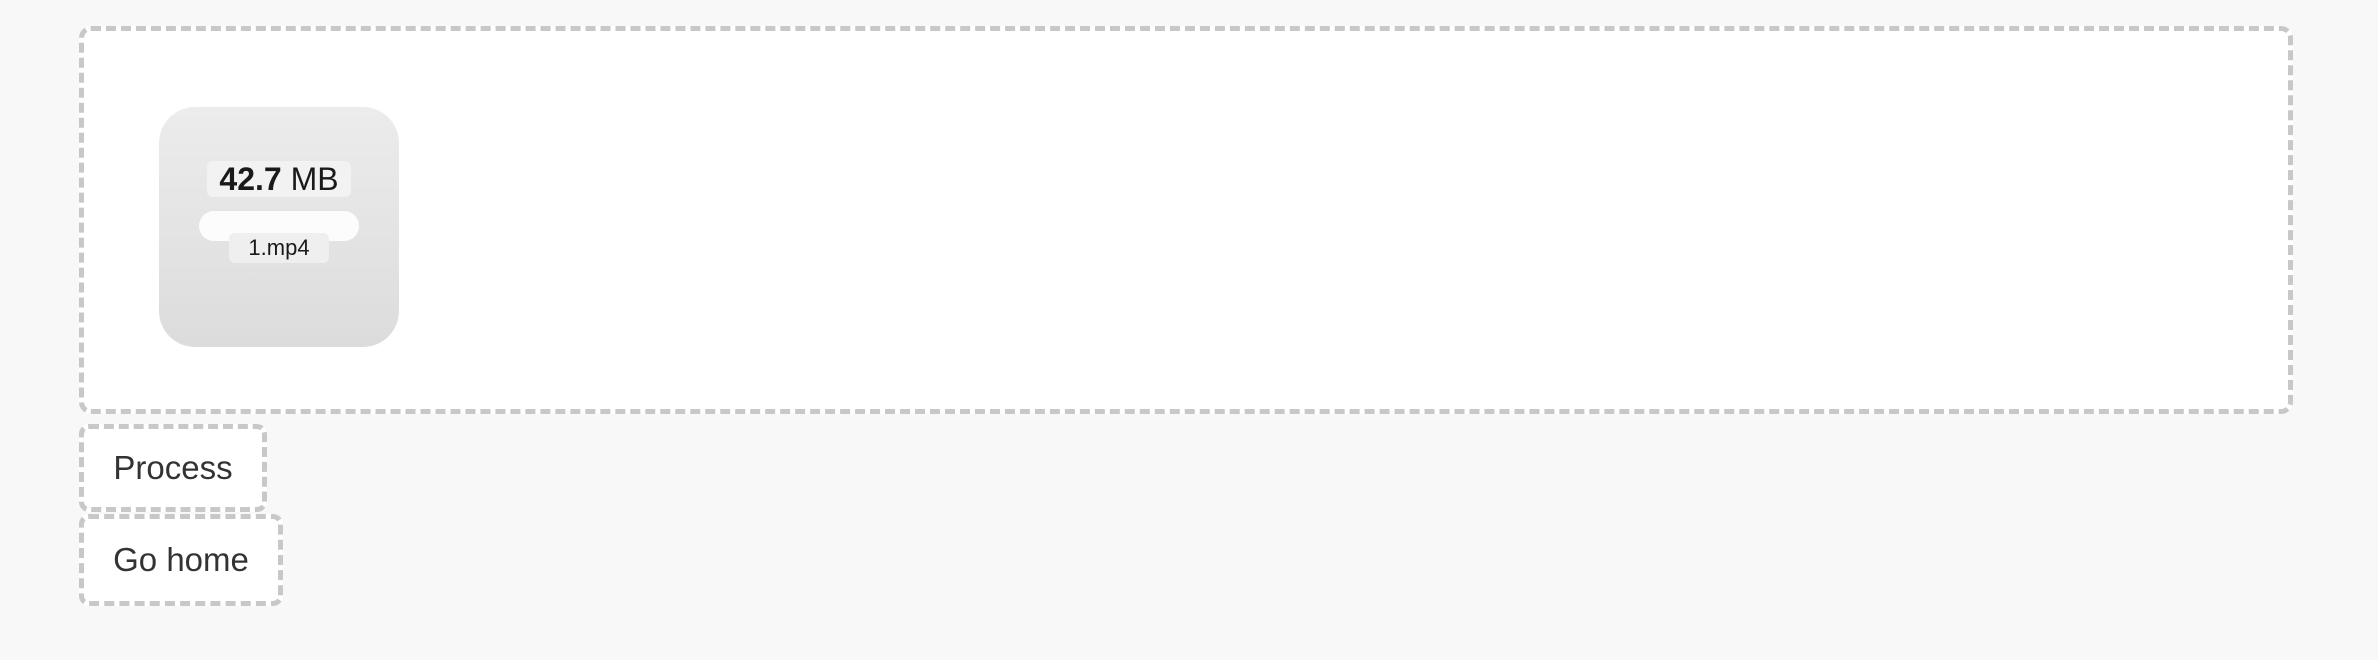  I want to click on file-name: 1.mp4, so click(279, 248).